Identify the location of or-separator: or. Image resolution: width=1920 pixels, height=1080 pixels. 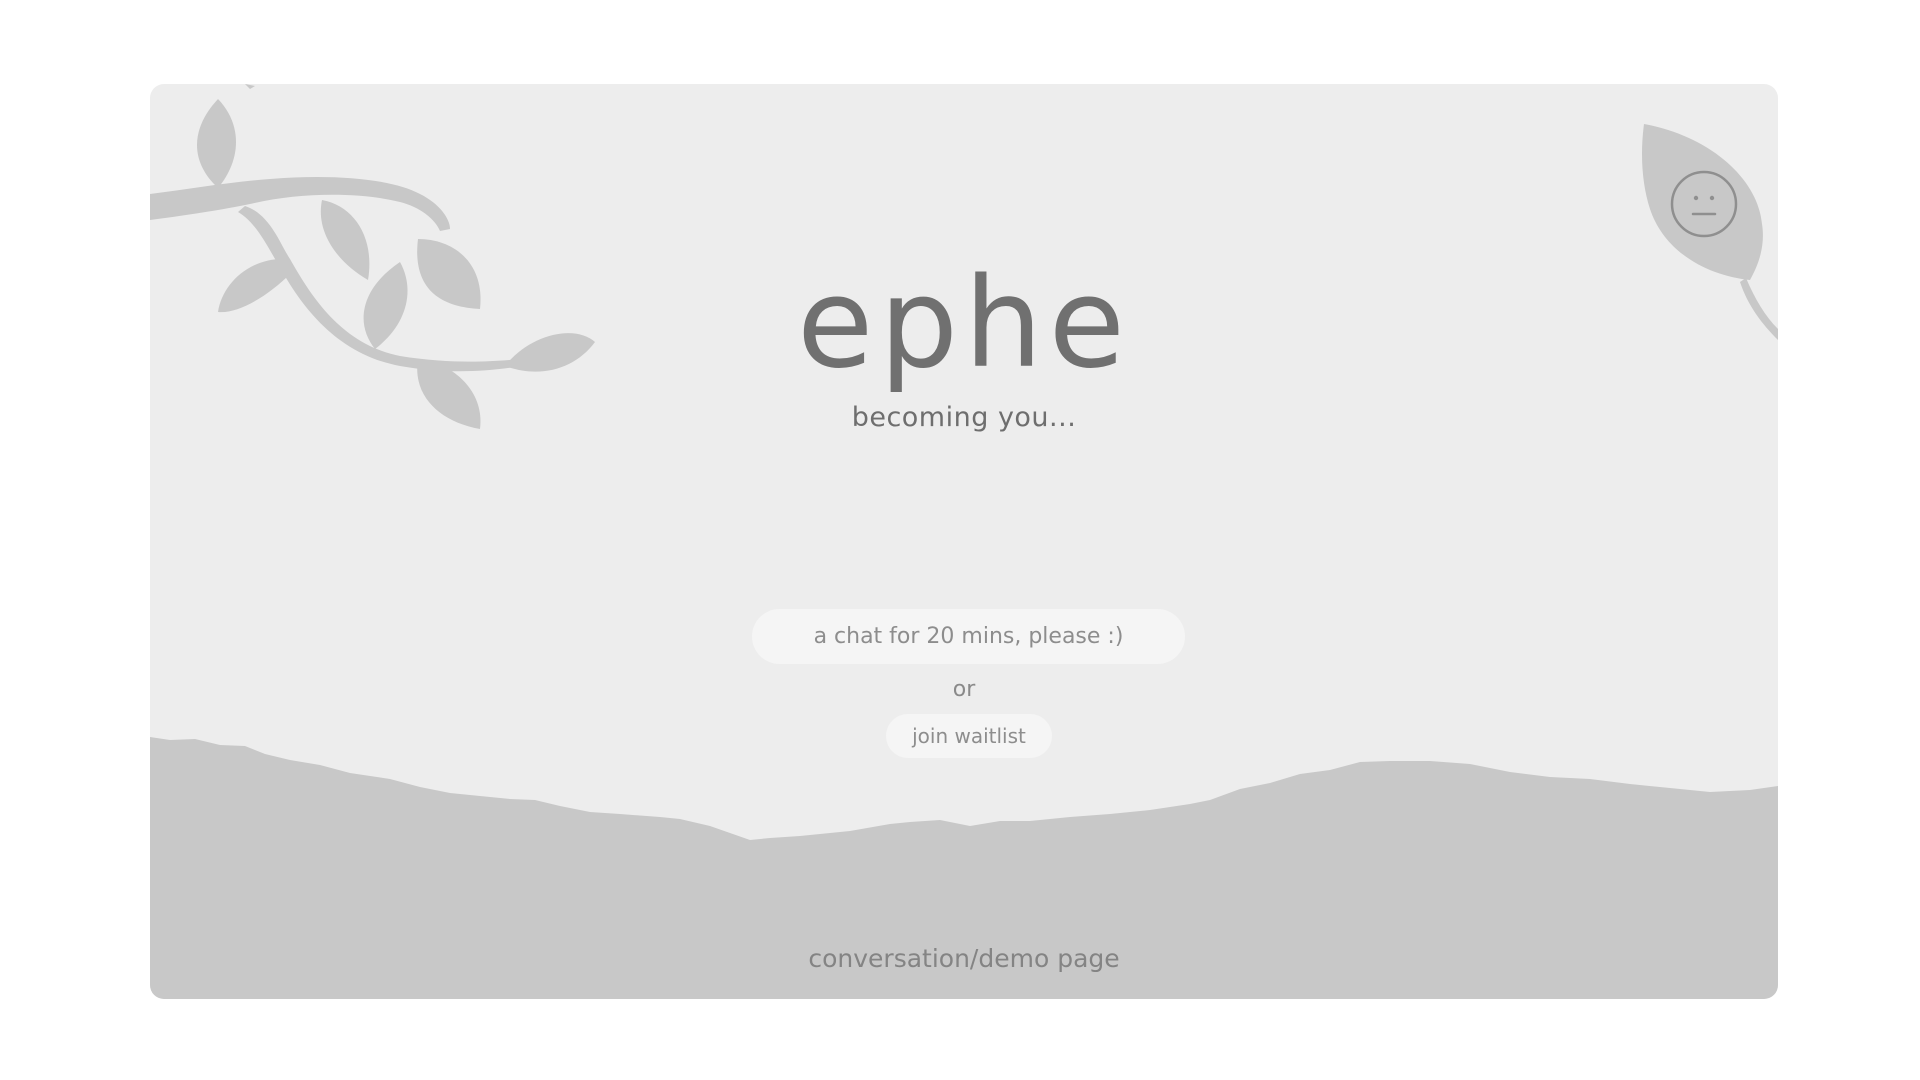
(964, 689).